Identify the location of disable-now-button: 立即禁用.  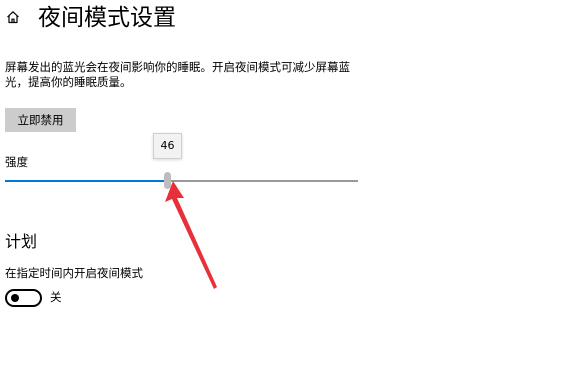
(40, 120).